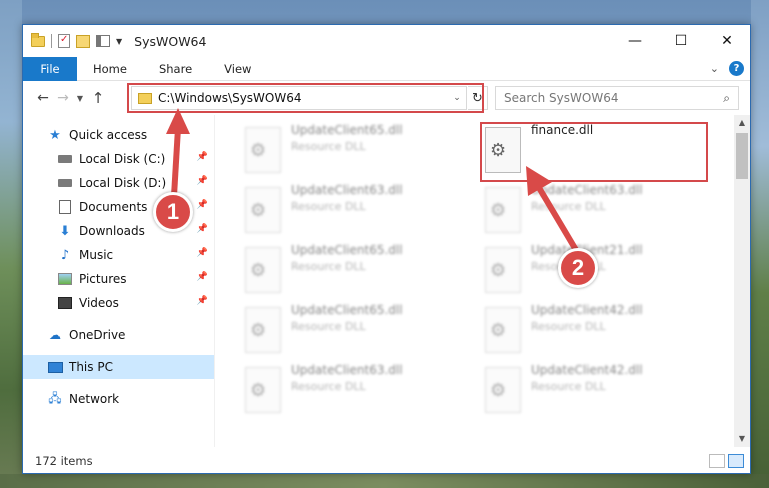 The image size is (769, 488). What do you see at coordinates (55, 135) in the screenshot?
I see `star-icon: ★` at bounding box center [55, 135].